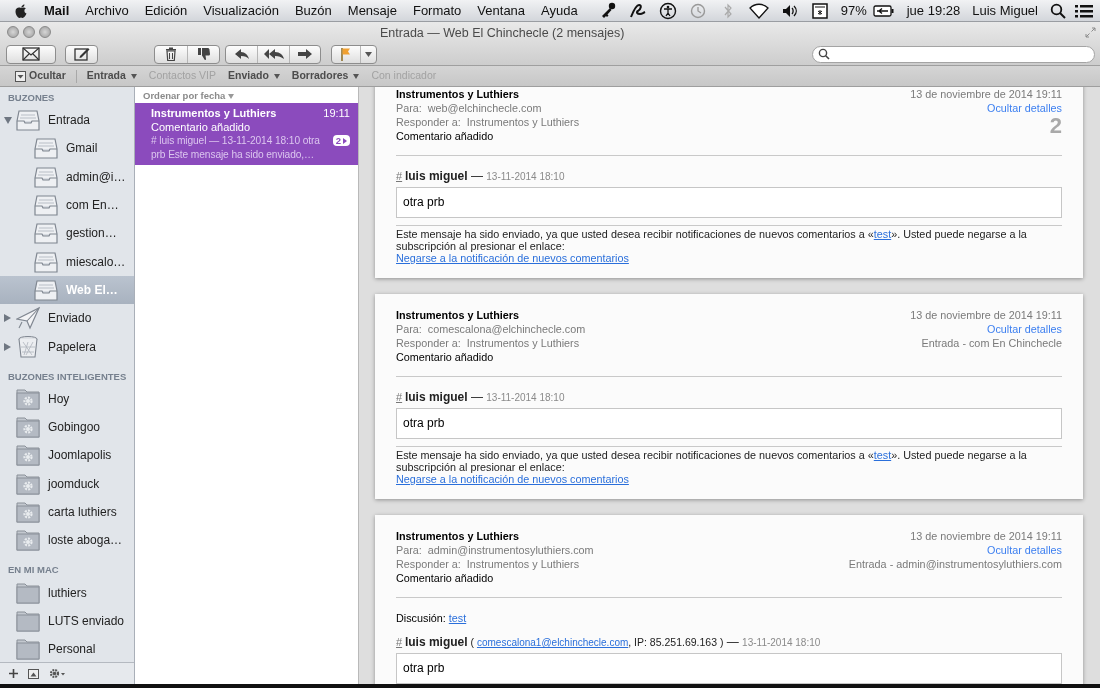  Describe the element at coordinates (933, 10) in the screenshot. I see `clock: jue 19:28` at that location.